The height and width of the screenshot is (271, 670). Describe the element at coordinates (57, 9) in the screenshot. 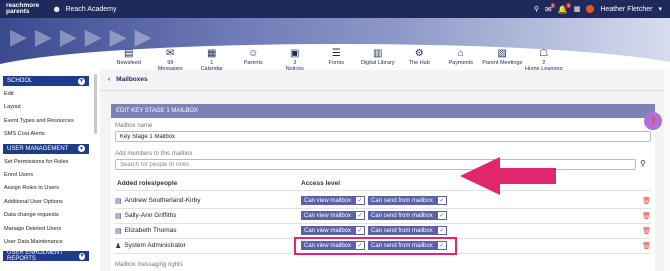

I see `school-people-icon: ☻` at that location.